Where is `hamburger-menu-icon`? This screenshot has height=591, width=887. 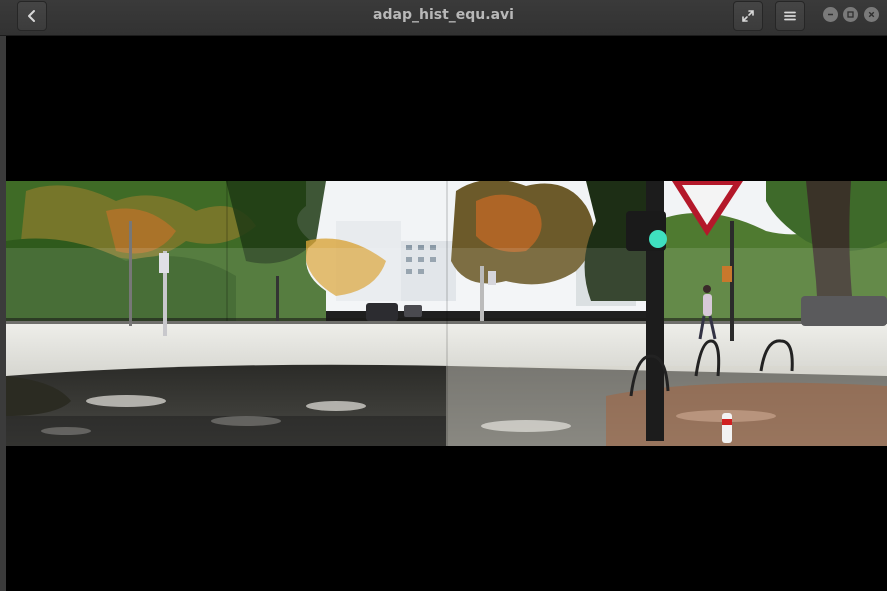
hamburger-menu-icon is located at coordinates (790, 16).